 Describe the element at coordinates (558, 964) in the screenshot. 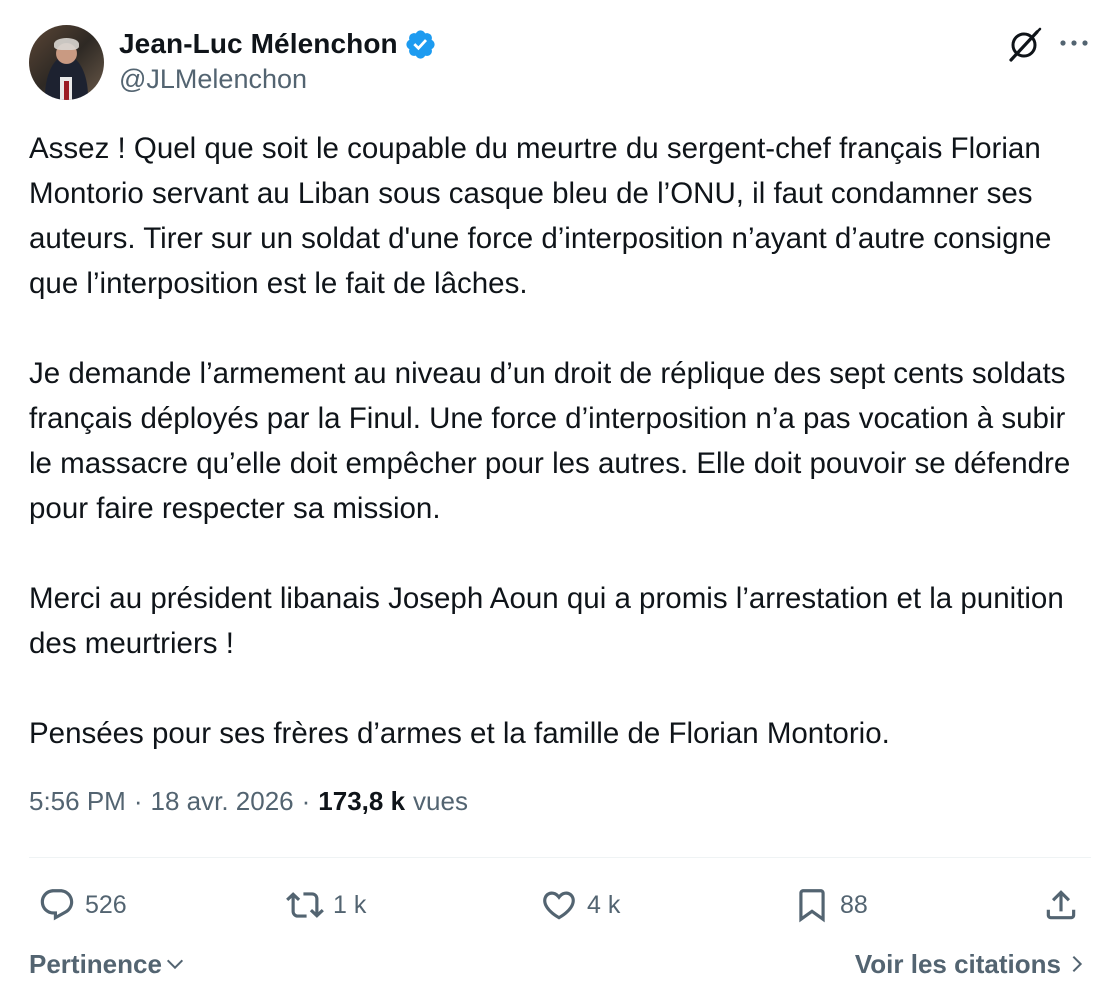

I see `replies-footer: Pertinence Voir les citations` at that location.